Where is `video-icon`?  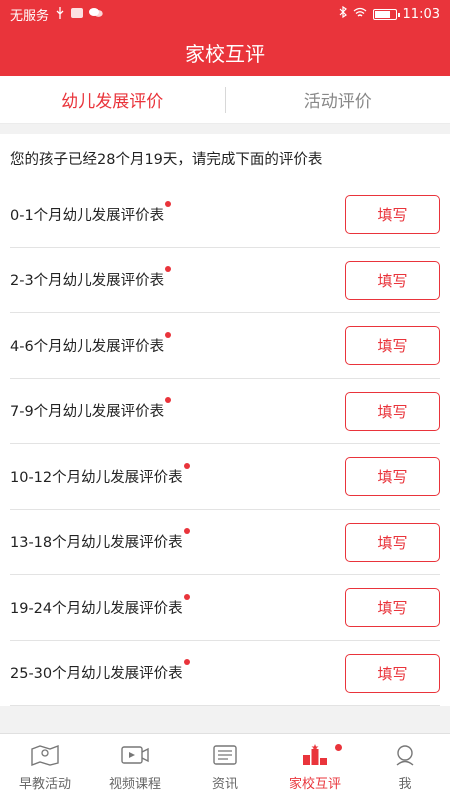
video-icon is located at coordinates (135, 755).